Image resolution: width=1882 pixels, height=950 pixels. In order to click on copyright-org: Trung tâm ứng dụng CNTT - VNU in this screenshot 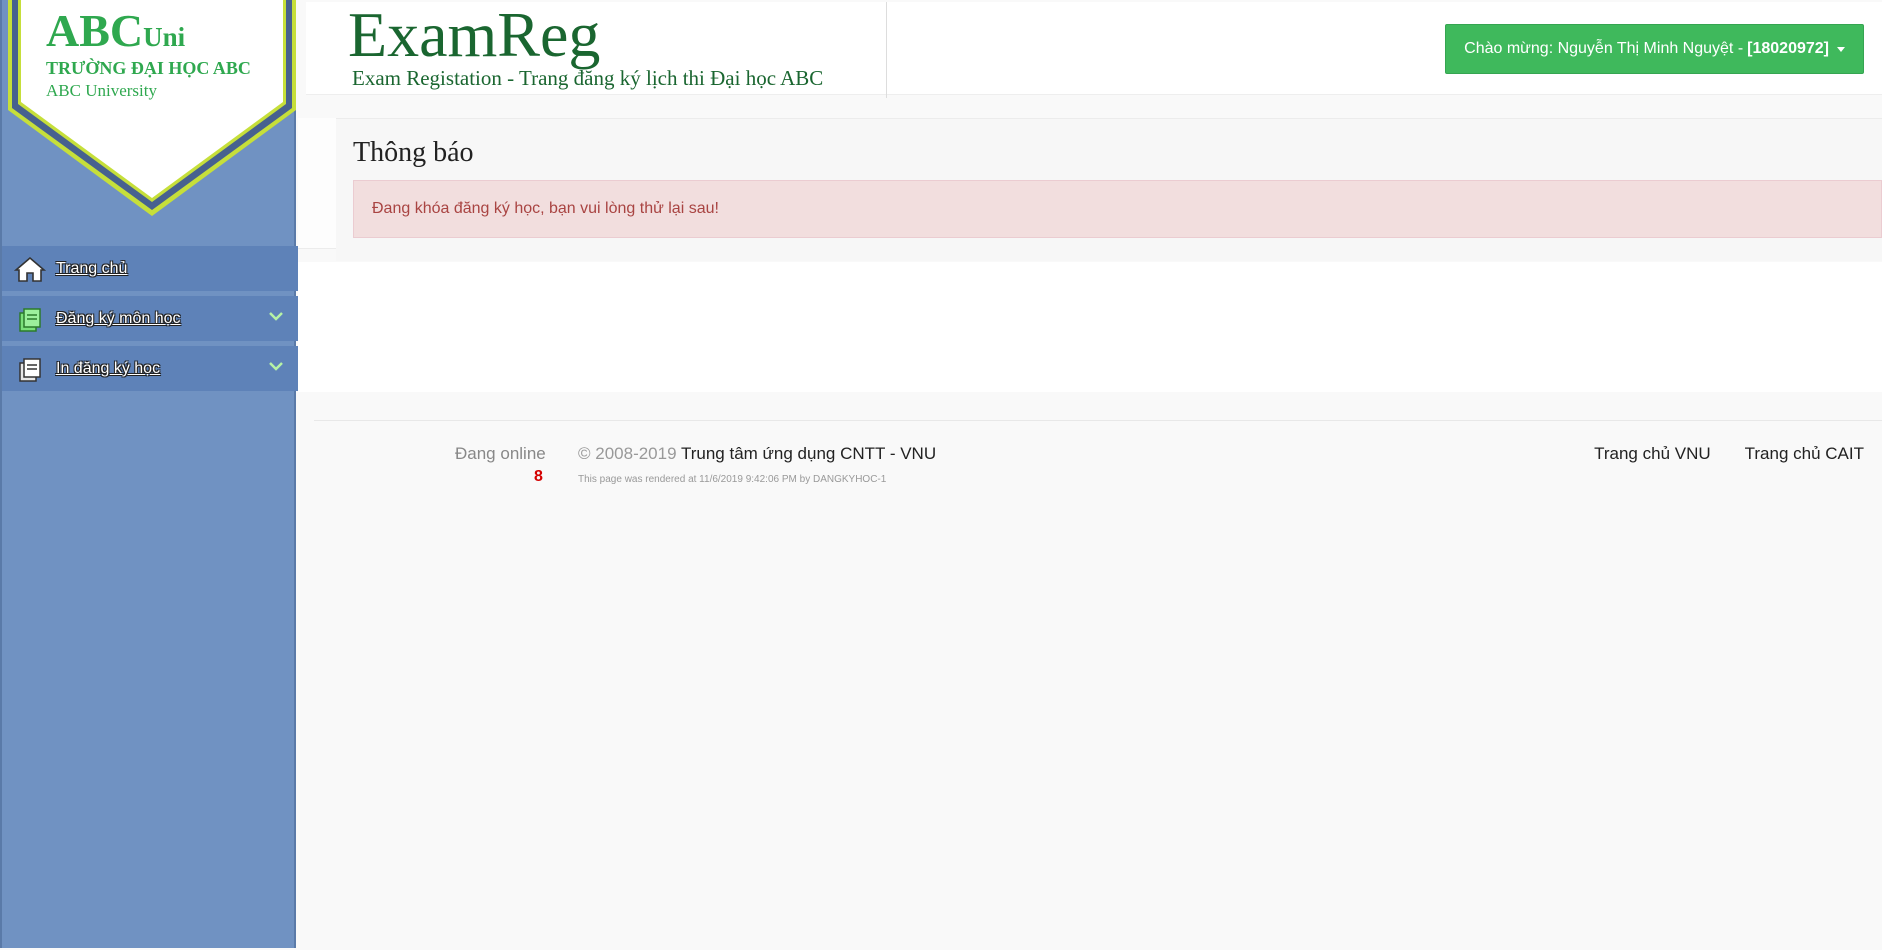, I will do `click(808, 453)`.